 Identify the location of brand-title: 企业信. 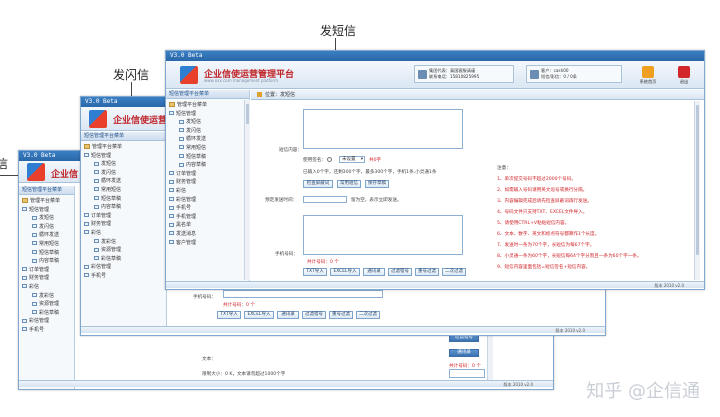
(65, 175).